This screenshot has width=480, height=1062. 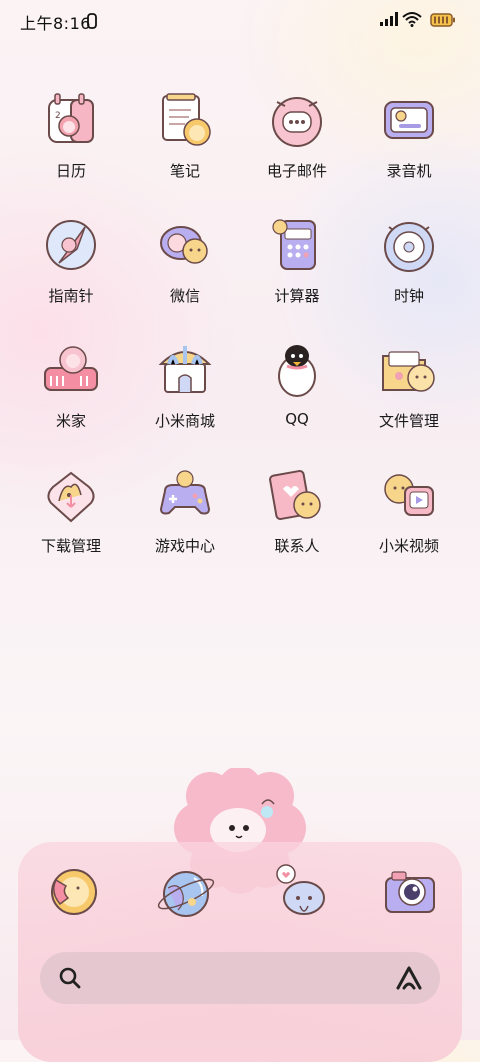 I want to click on mijia-icon, so click(x=71, y=368).